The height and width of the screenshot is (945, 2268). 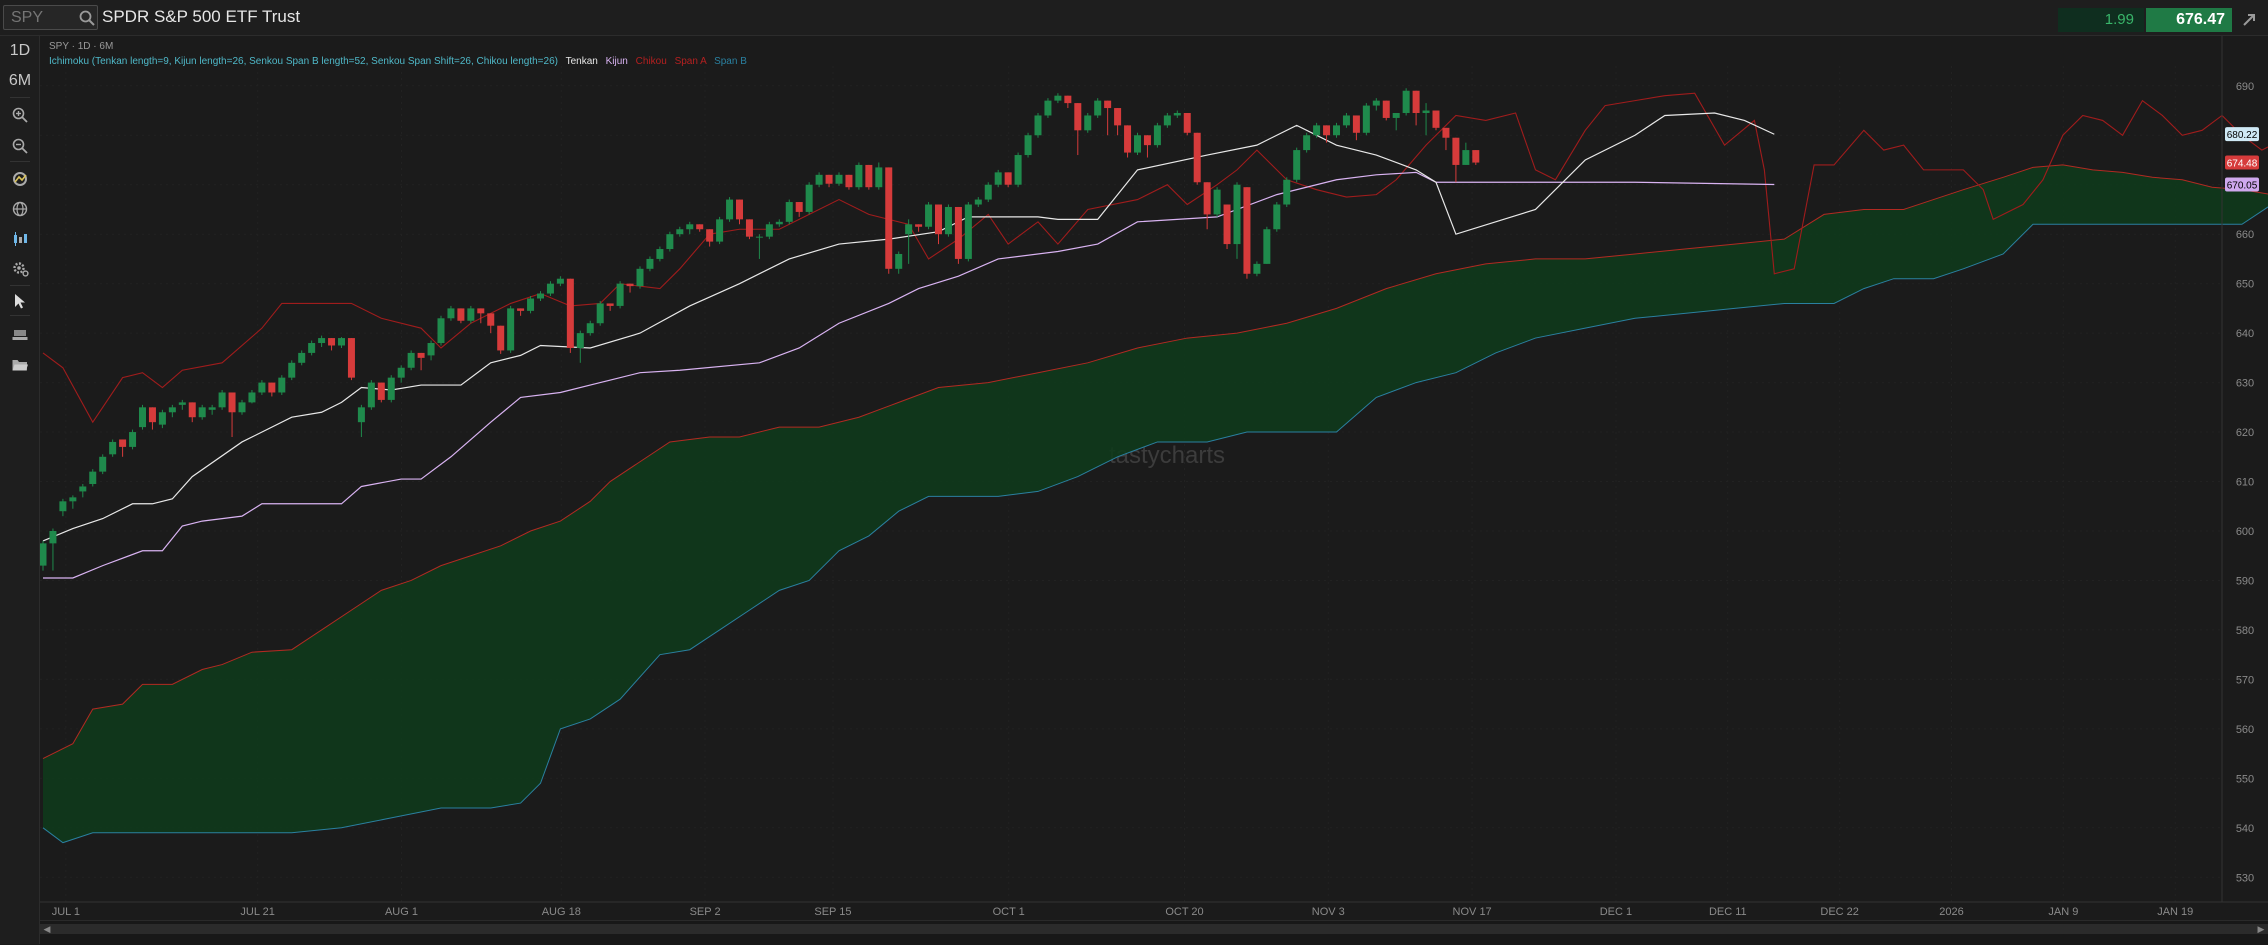 I want to click on settings-icon, so click(x=20, y=269).